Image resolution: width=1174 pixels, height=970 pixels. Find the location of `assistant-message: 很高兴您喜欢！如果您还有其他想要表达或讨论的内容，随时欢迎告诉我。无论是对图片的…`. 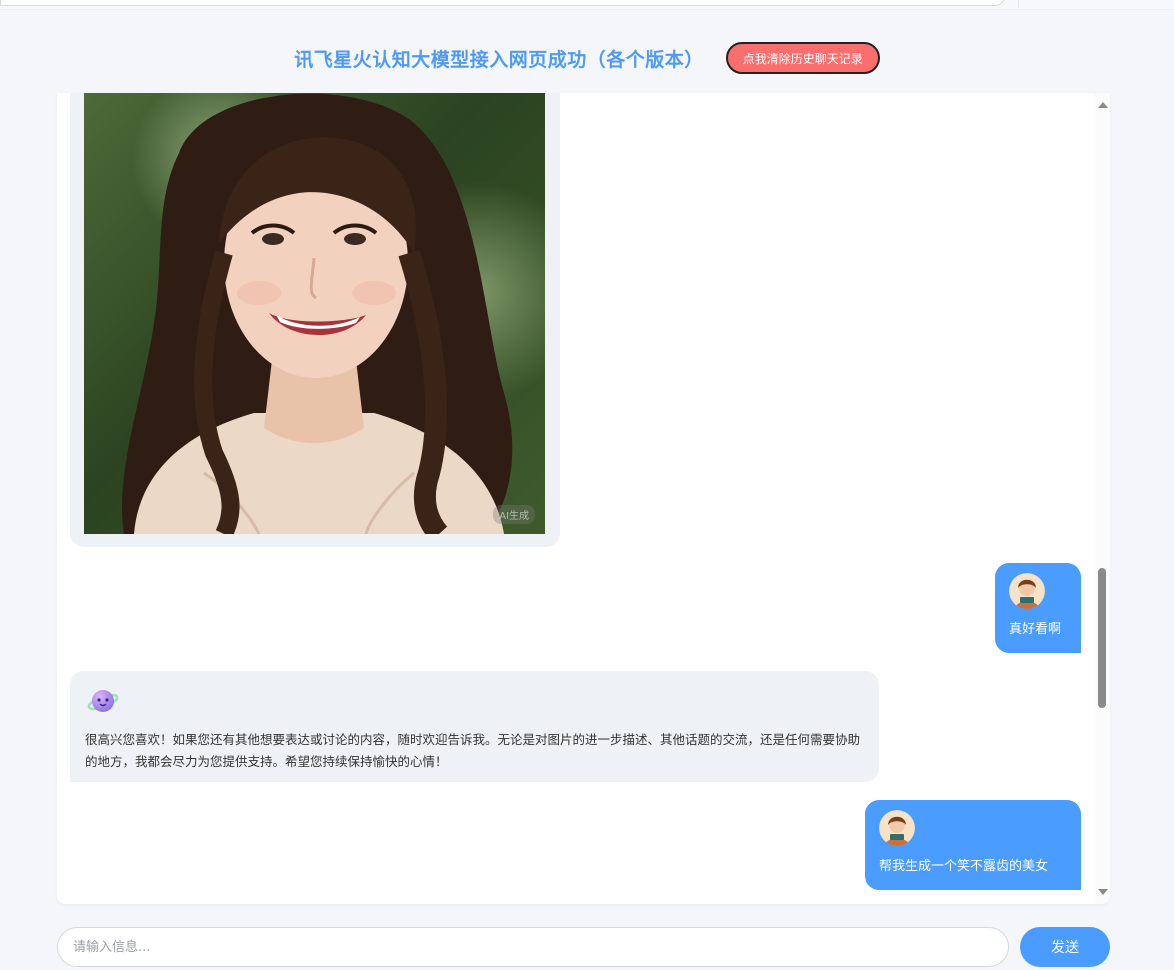

assistant-message: 很高兴您喜欢！如果您还有其他想要表达或讨论的内容，随时欢迎告诉我。无论是对图片的… is located at coordinates (474, 726).